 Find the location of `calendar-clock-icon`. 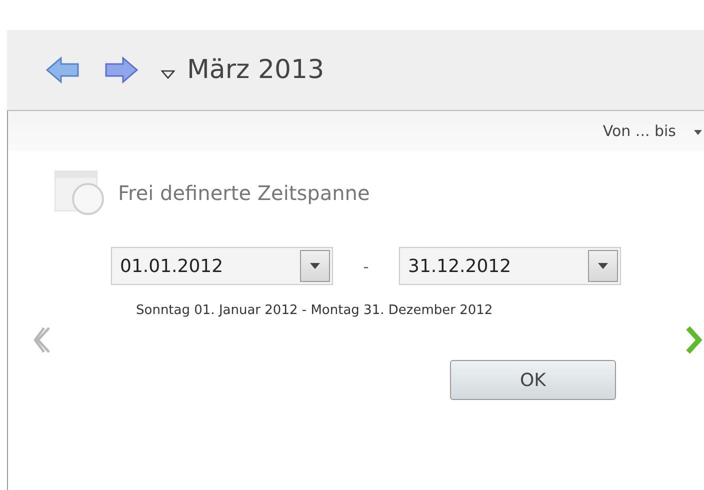

calendar-clock-icon is located at coordinates (80, 193).